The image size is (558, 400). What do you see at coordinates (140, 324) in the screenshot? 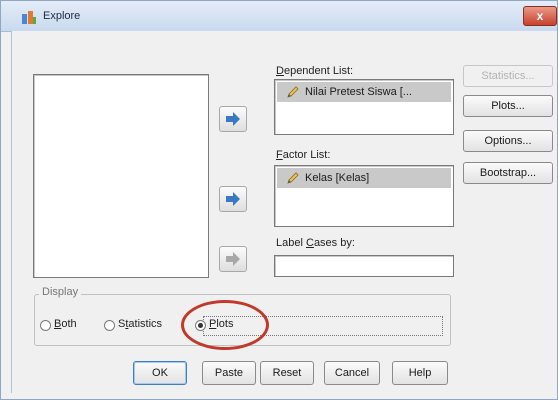
I see `statistics-radio-label: Statistics` at bounding box center [140, 324].